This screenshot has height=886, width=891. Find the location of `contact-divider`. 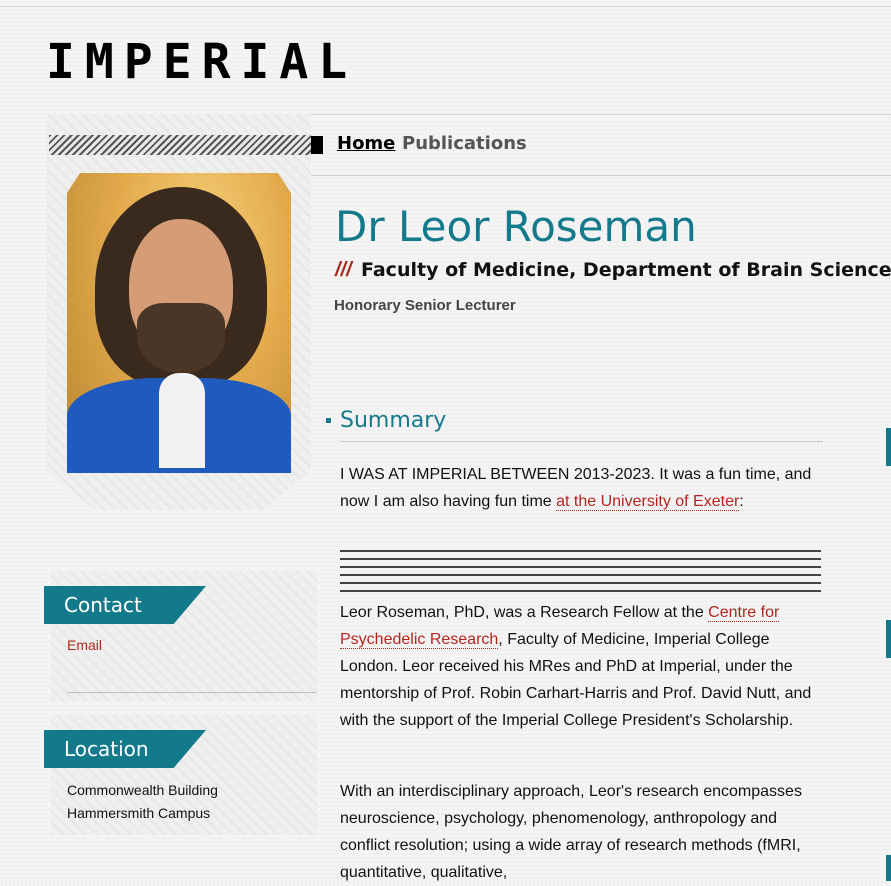

contact-divider is located at coordinates (191, 692).